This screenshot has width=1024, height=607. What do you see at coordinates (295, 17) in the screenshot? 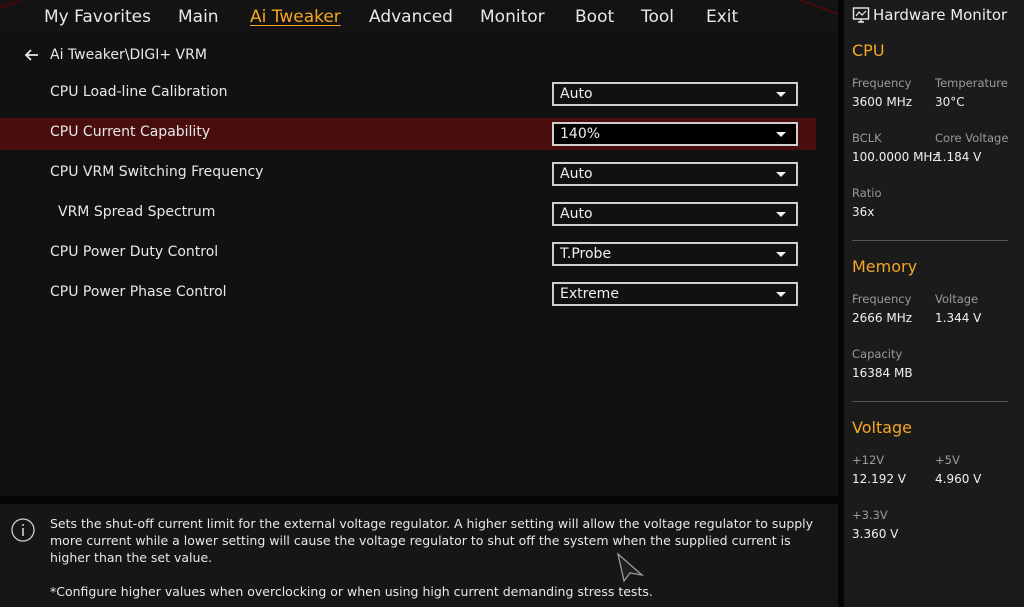
I see `menu-tab-ai-tweaker: Ai Tweaker` at bounding box center [295, 17].